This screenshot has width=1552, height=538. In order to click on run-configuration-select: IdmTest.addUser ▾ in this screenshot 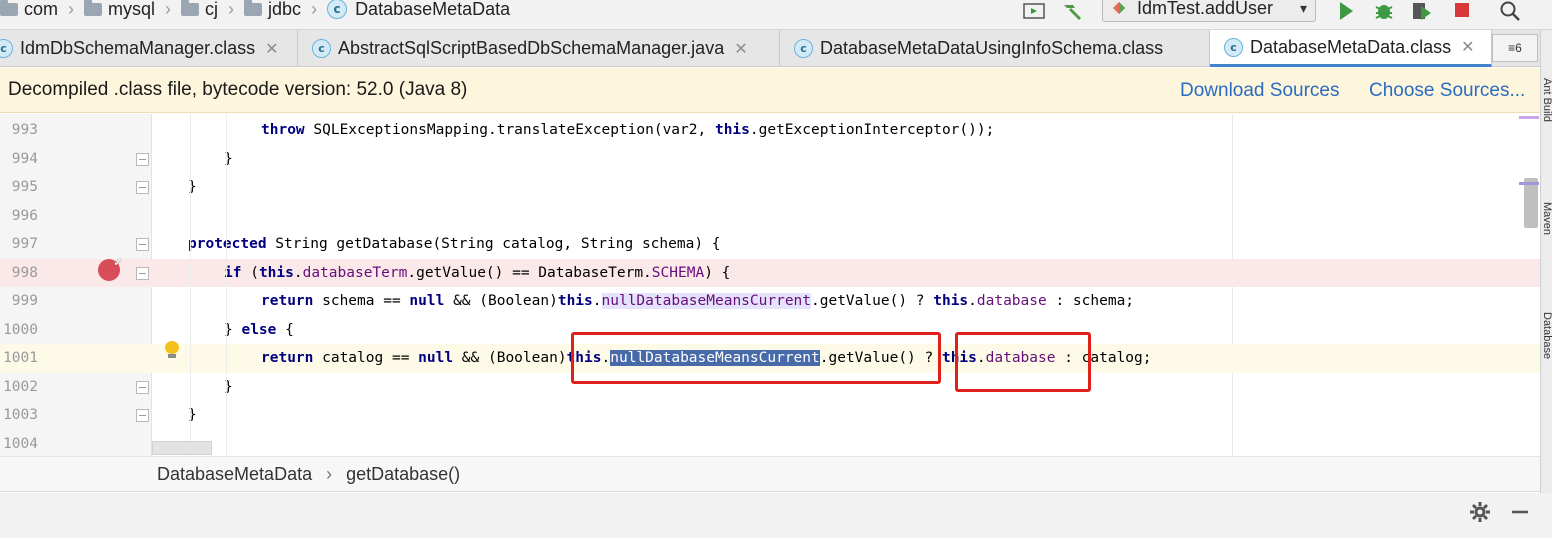, I will do `click(1209, 11)`.